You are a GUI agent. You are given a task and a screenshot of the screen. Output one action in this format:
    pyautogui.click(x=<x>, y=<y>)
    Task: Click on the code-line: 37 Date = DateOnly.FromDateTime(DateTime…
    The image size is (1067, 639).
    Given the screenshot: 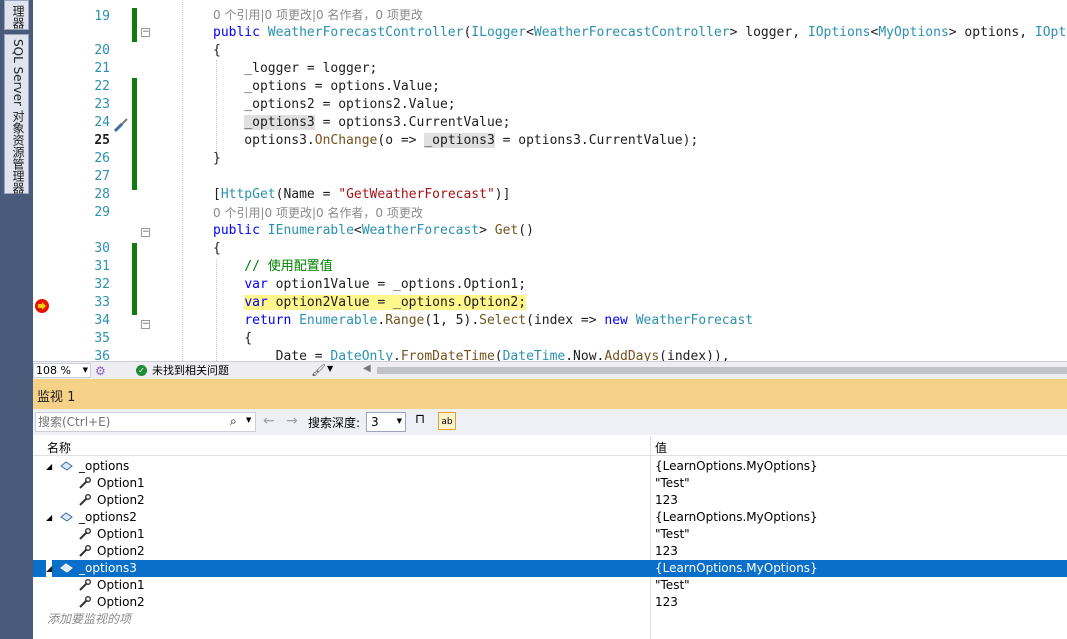 What is the action you would take?
    pyautogui.click(x=471, y=355)
    